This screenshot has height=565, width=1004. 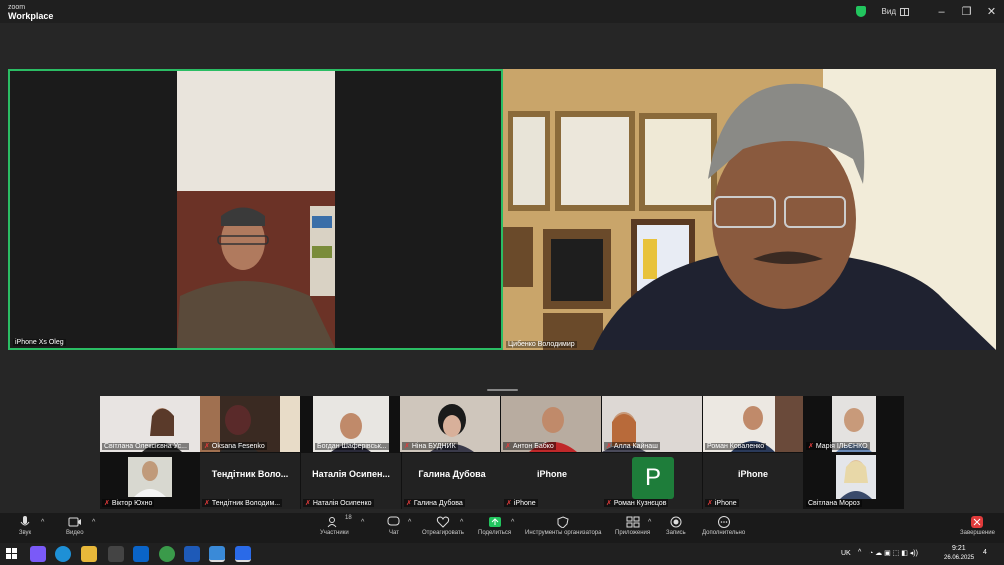 I want to click on gallery-tile: ✗ Ніна БУДНИК, so click(x=450, y=424).